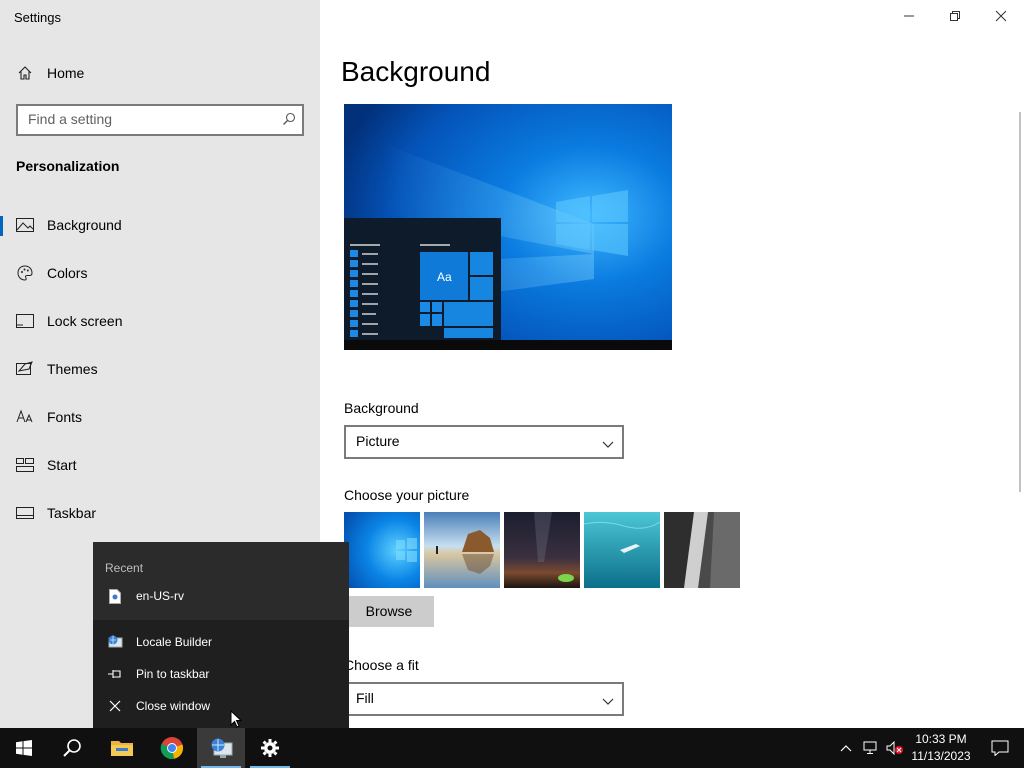 The width and height of the screenshot is (1024, 768). What do you see at coordinates (702, 550) in the screenshot?
I see `thumbnail-waterfall-rock` at bounding box center [702, 550].